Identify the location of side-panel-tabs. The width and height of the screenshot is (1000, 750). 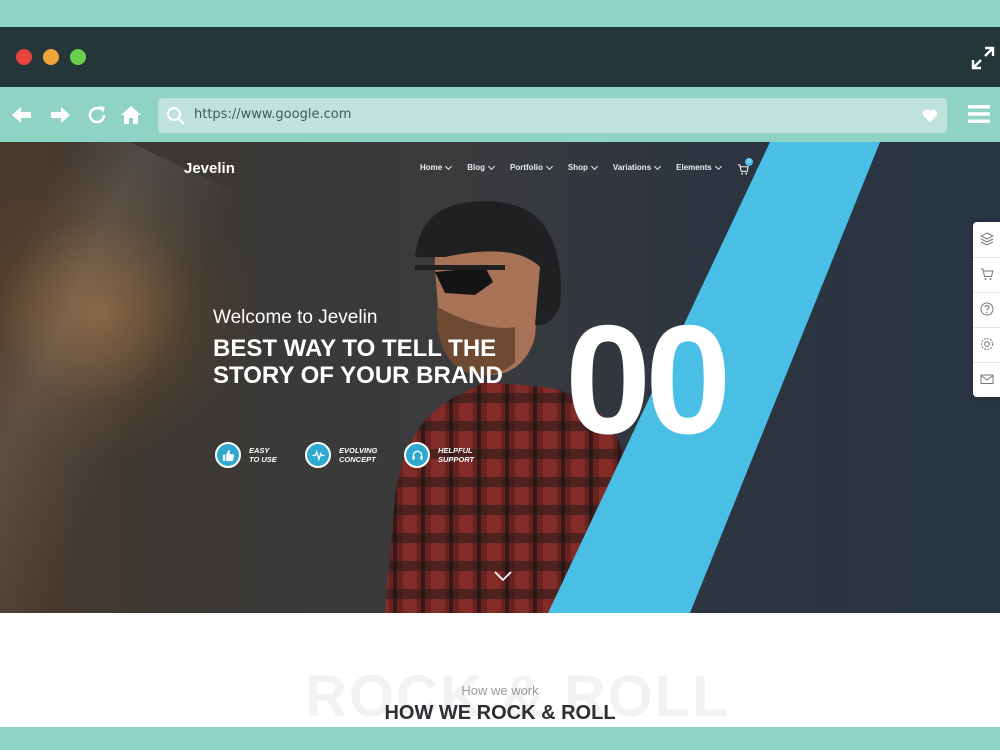
(986, 309).